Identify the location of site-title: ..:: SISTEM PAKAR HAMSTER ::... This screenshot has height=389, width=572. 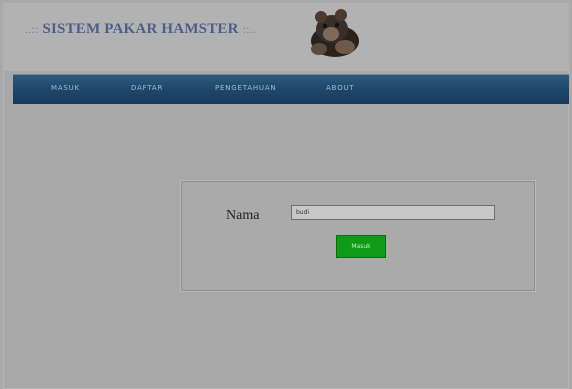
(140, 29).